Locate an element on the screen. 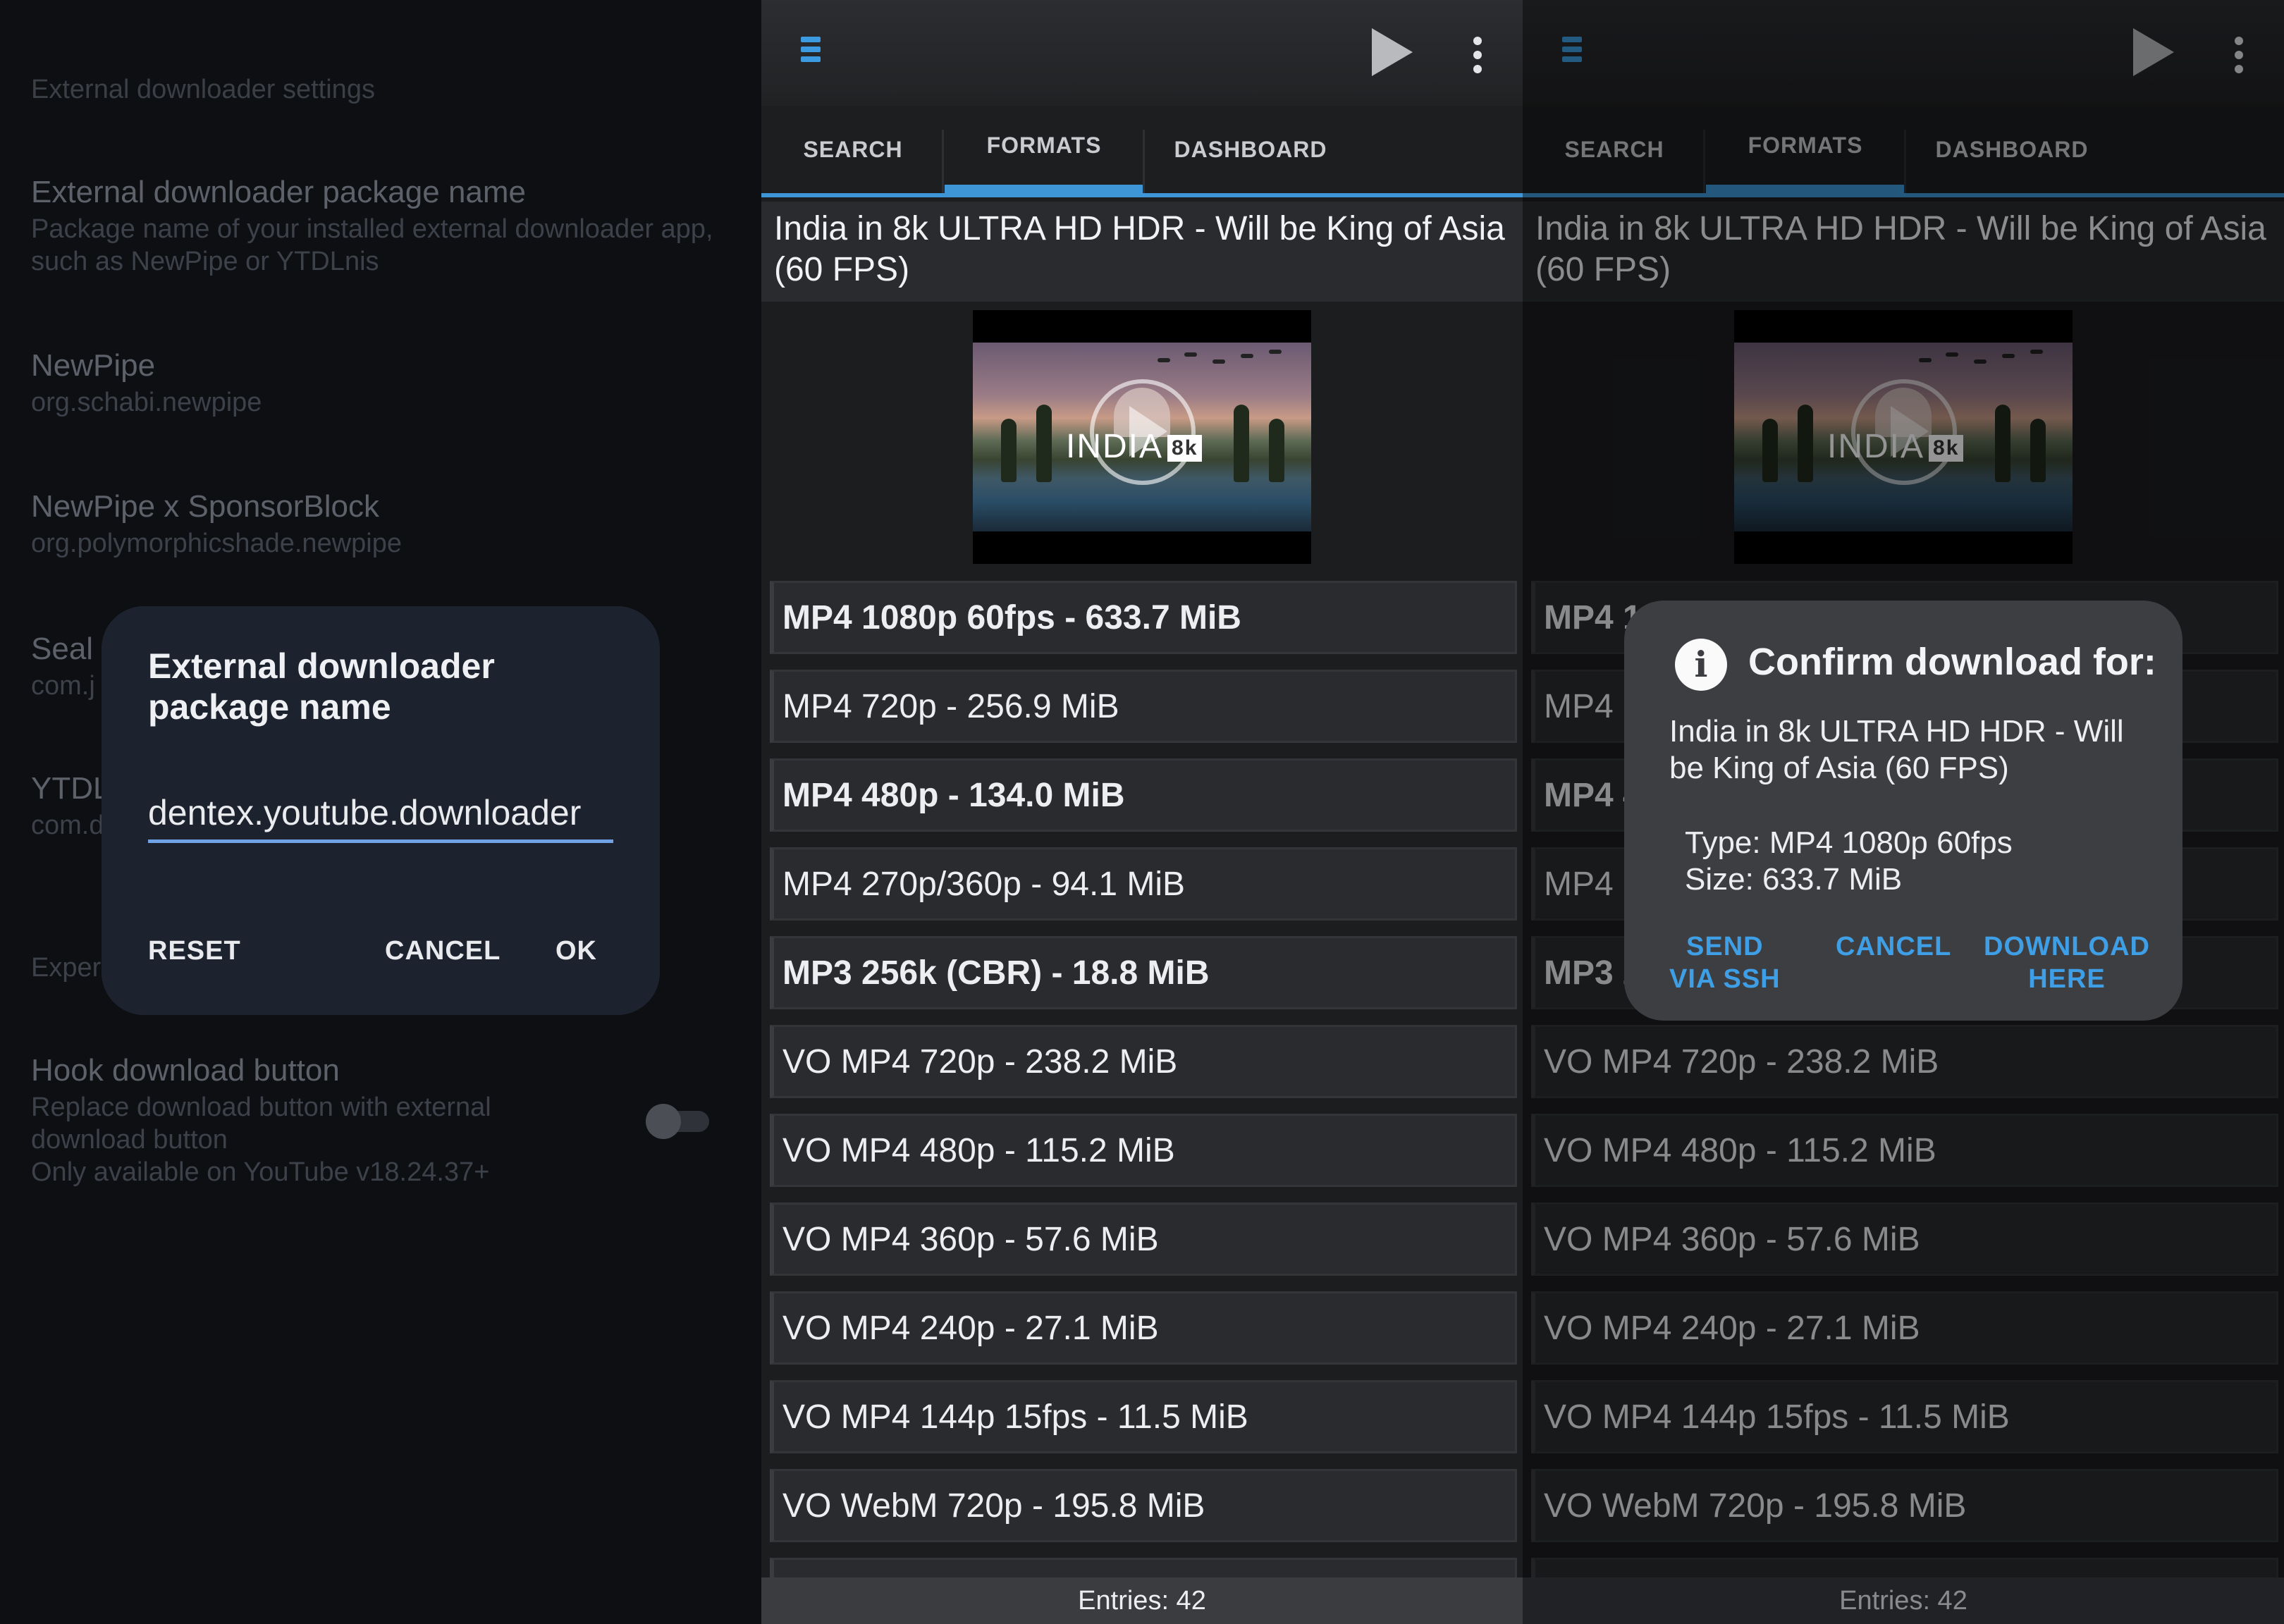 The image size is (2284, 1624). package-name-field is located at coordinates (380, 815).